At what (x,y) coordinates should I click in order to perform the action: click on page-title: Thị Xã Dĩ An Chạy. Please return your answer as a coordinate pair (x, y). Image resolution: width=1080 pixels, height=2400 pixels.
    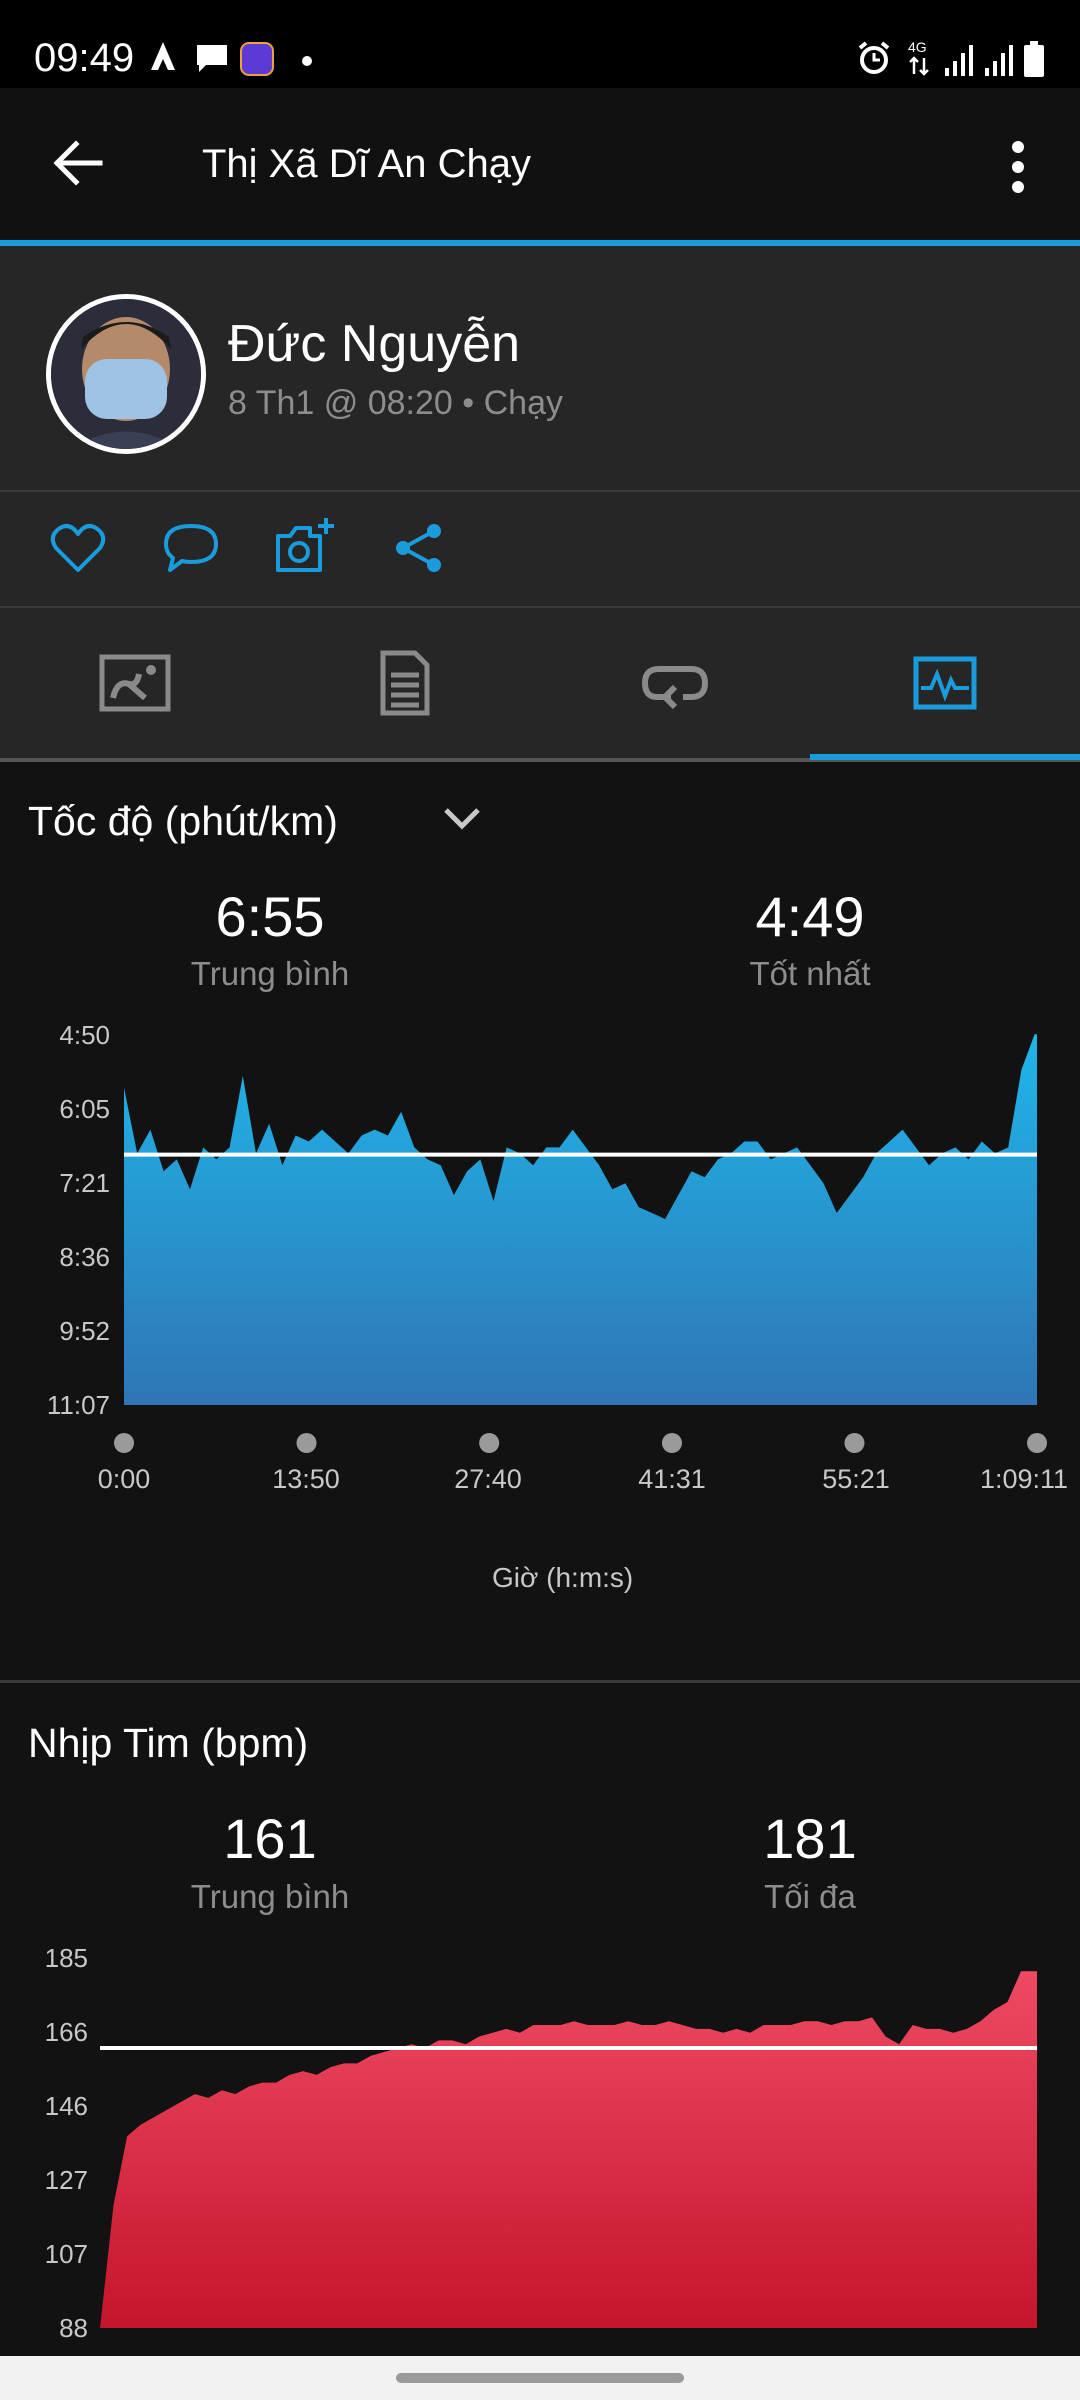
    Looking at the image, I should click on (367, 164).